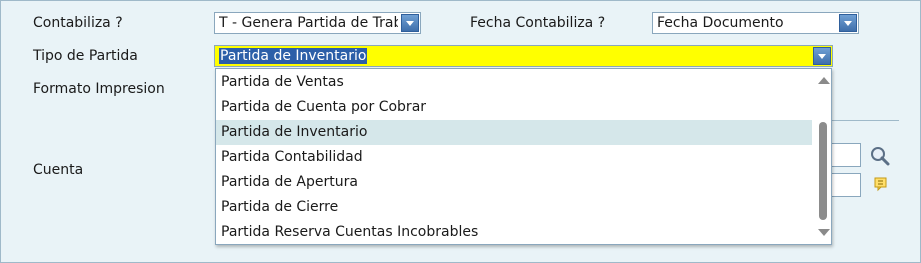  I want to click on fecha-contabiliza-value: Fecha Documento, so click(720, 23).